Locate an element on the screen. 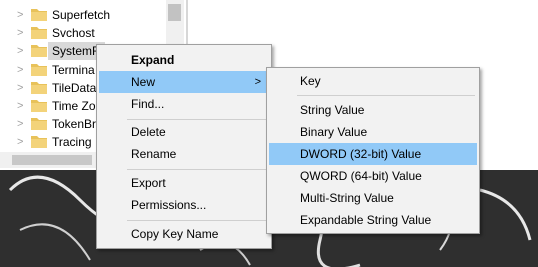 The width and height of the screenshot is (538, 267). menu-item-label: Export is located at coordinates (148, 183).